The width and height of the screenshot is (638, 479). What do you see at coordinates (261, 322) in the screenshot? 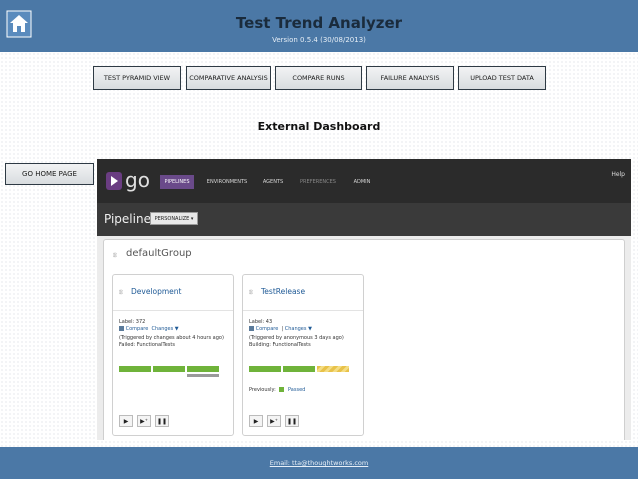
I see `pipeline-label: Label: 43` at bounding box center [261, 322].